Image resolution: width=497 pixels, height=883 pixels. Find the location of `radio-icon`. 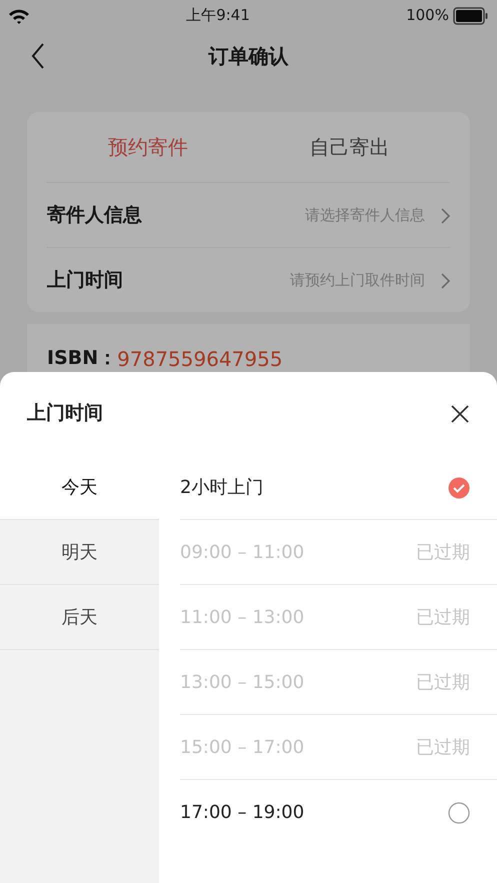

radio-icon is located at coordinates (459, 813).